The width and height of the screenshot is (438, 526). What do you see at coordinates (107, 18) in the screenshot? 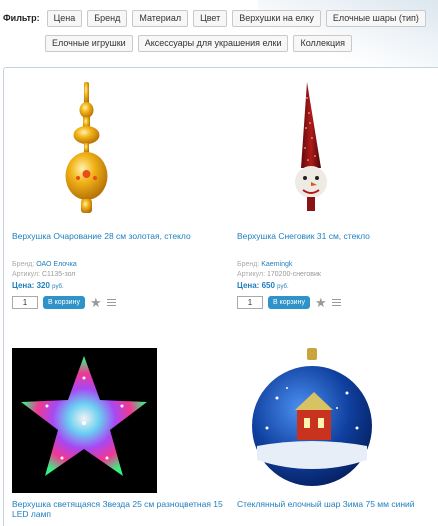
I see `filter-chip-brand: Бренд` at bounding box center [107, 18].